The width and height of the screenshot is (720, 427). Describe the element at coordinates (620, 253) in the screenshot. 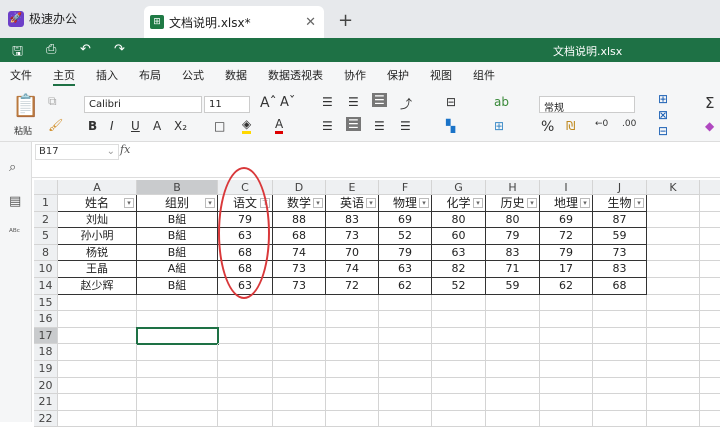

I see `cell-J8: 73` at that location.